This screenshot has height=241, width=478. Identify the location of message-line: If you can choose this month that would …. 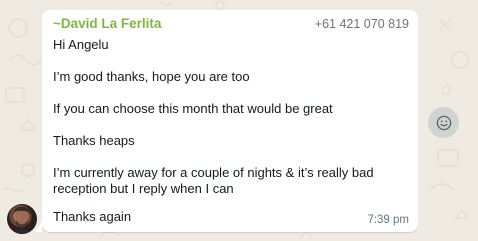
(193, 108).